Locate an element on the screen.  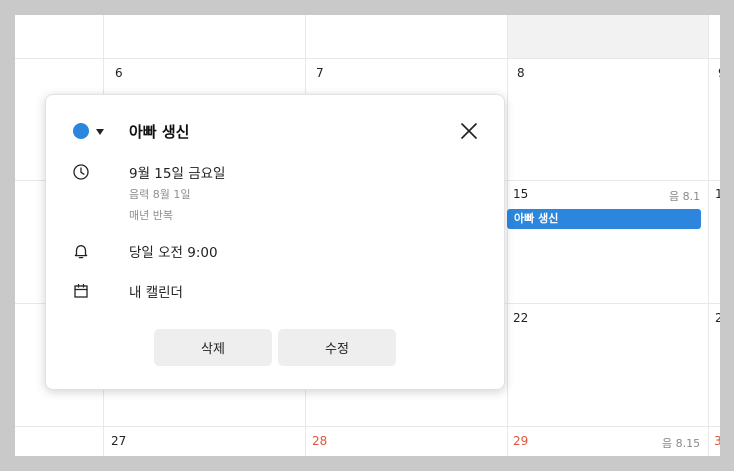
clock-icon is located at coordinates (81, 172).